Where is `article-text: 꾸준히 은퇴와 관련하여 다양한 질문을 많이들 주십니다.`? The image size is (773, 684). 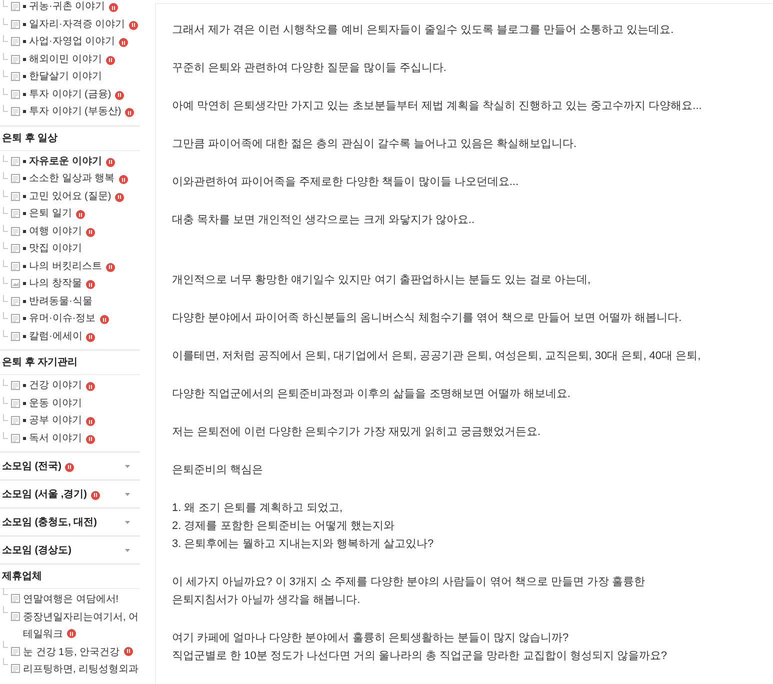
article-text: 꾸준히 은퇴와 관련하여 다양한 질문을 많이들 주십니다. is located at coordinates (310, 68).